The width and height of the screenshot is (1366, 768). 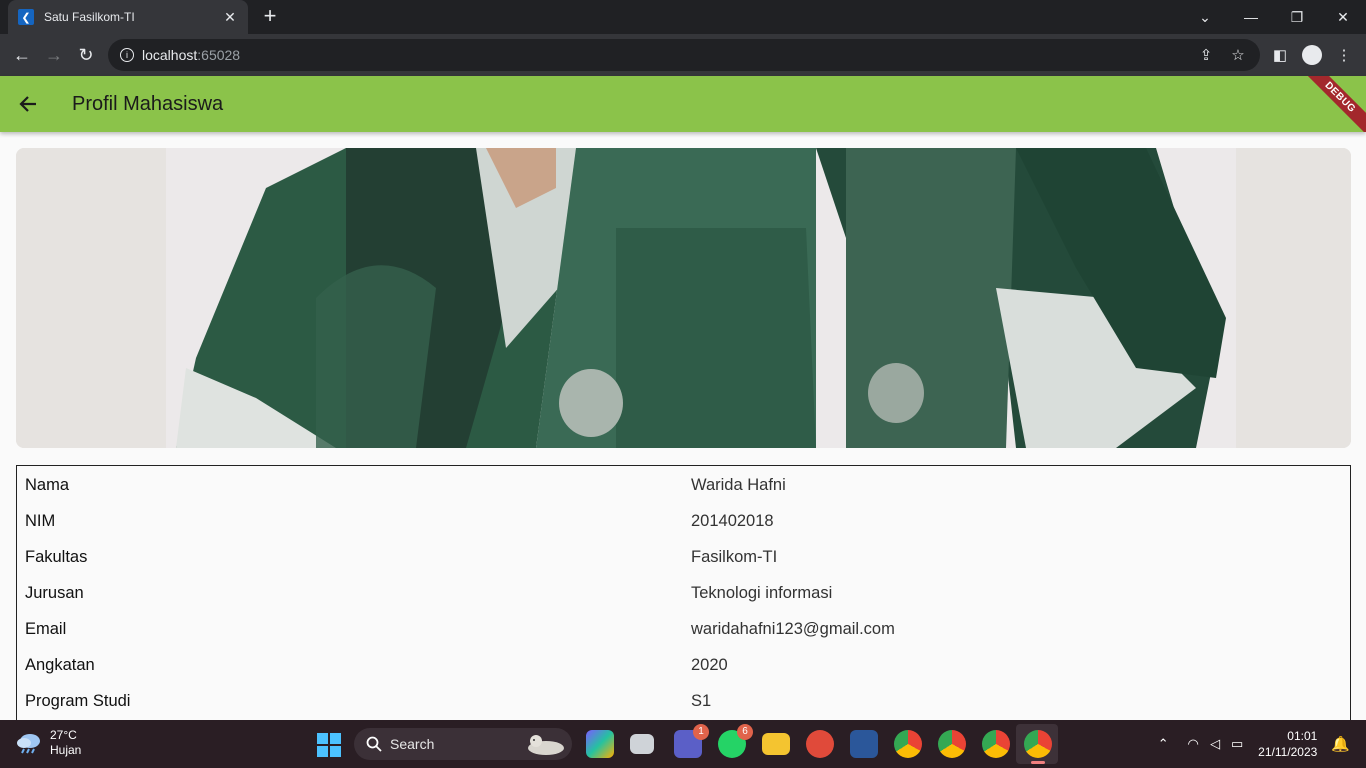 What do you see at coordinates (1343, 17) in the screenshot?
I see `close-window-button: ✕` at bounding box center [1343, 17].